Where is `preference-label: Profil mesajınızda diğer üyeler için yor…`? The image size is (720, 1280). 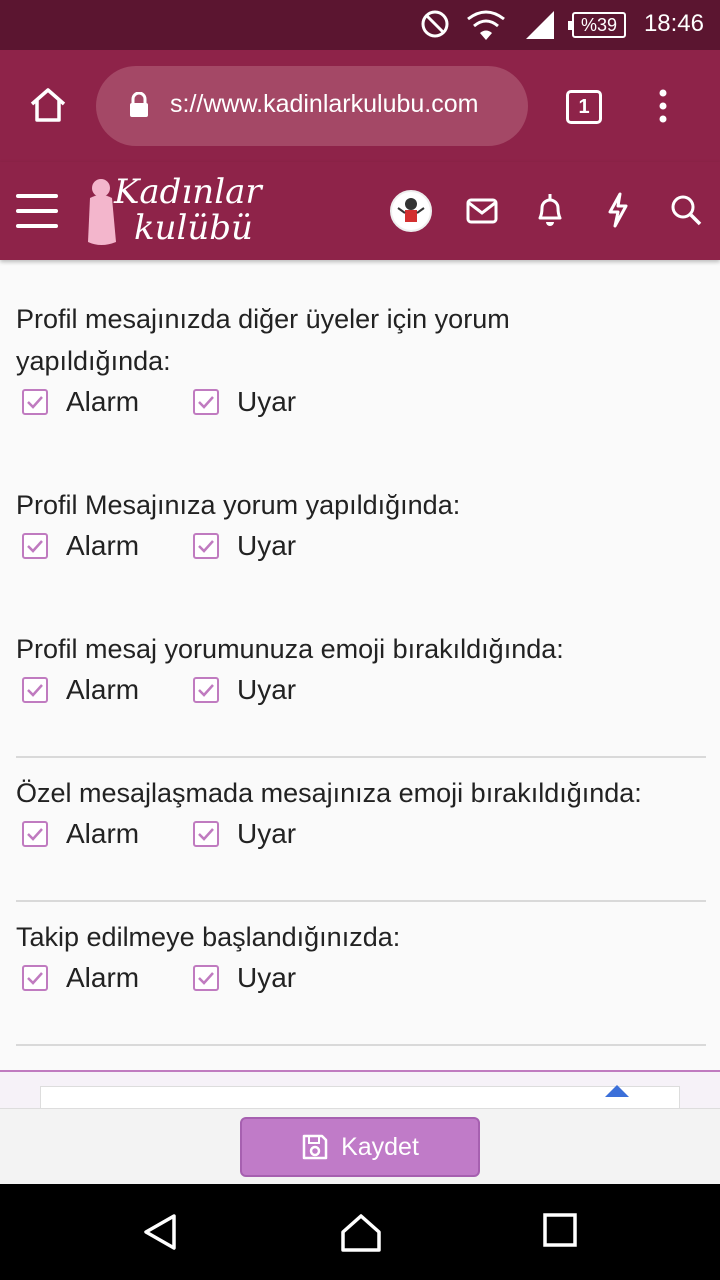
preference-label: Profil mesajınızda diğer üyeler için yor… is located at coordinates (263, 340).